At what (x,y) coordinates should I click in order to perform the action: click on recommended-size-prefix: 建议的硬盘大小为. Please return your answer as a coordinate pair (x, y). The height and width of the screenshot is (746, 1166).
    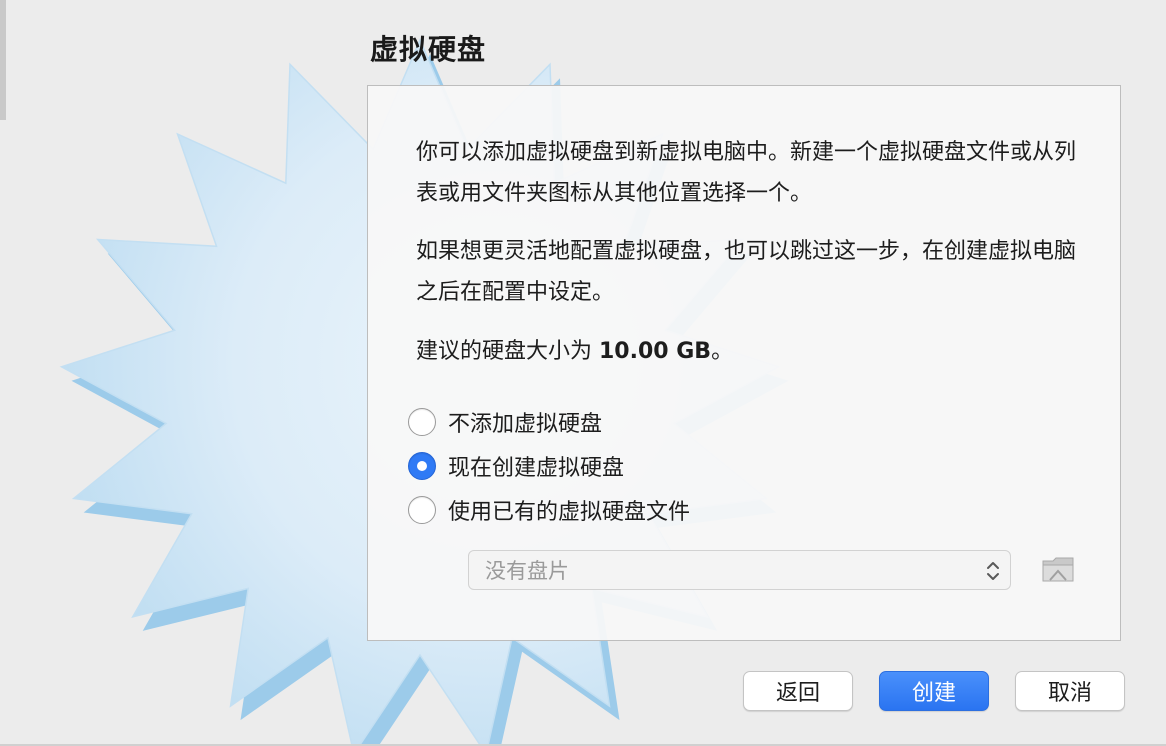
    Looking at the image, I should click on (507, 351).